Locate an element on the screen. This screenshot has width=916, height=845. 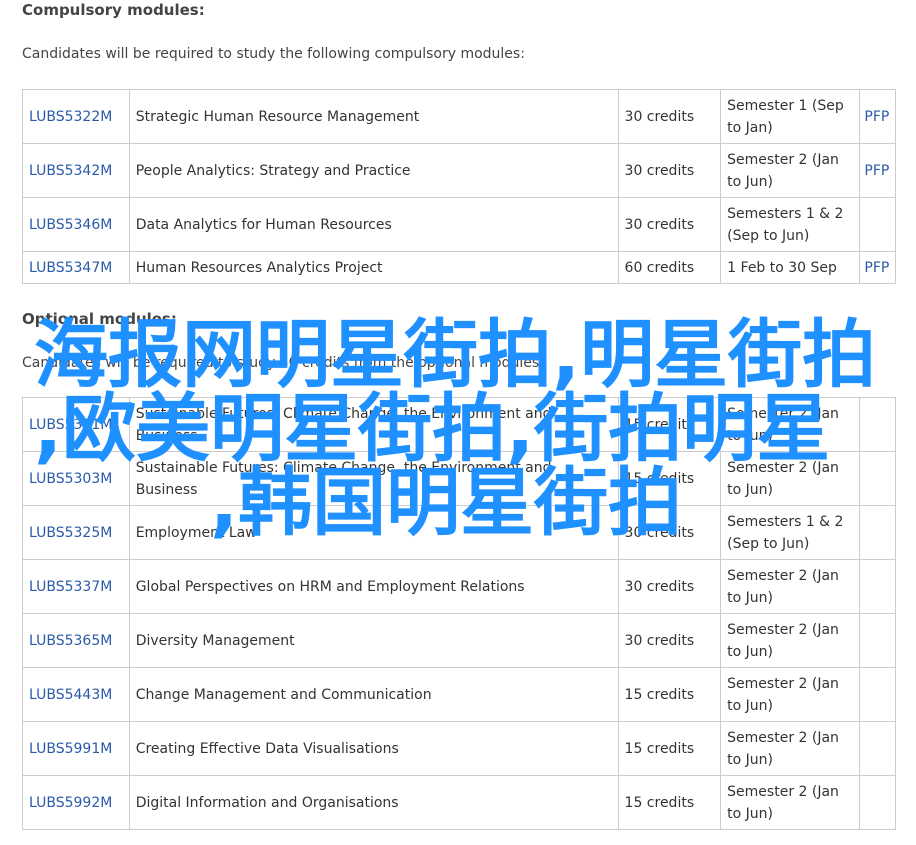
module-code-cell: LUBS5347M is located at coordinates (76, 267).